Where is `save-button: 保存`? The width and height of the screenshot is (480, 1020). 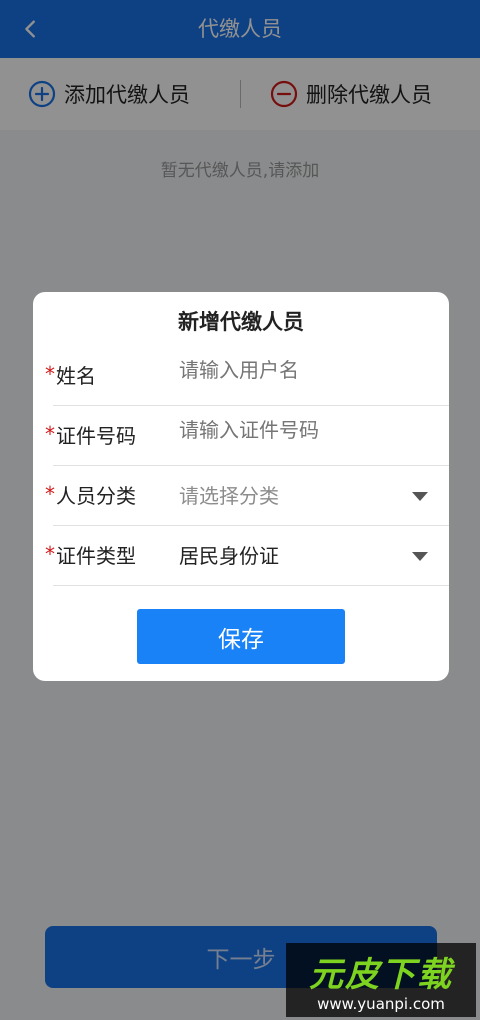 save-button: 保存 is located at coordinates (241, 636).